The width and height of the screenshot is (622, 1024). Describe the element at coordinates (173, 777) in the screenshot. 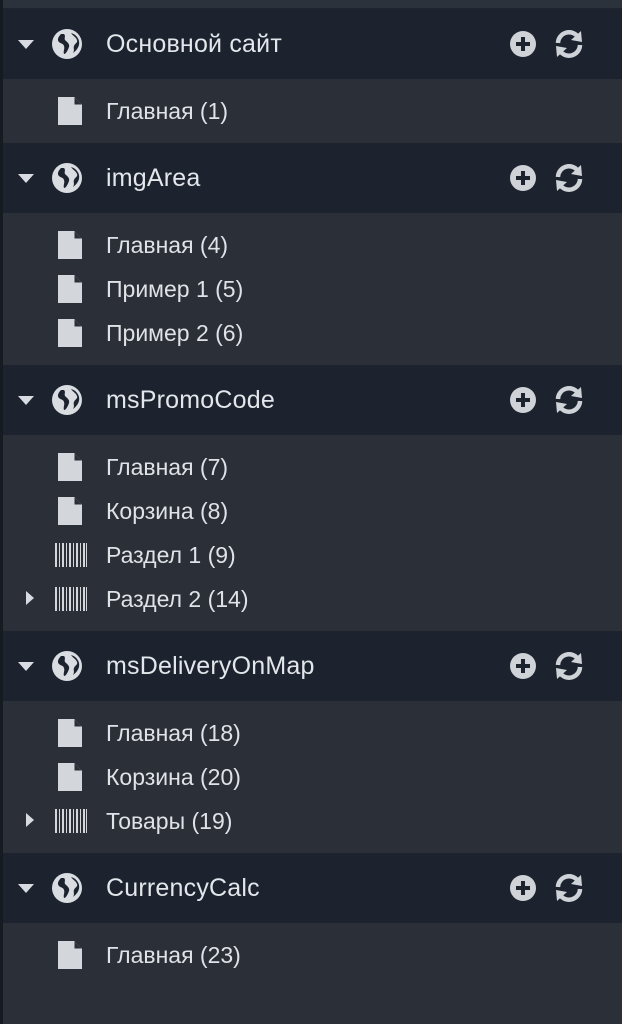

I see `tree-item-label: Корзина (20)` at that location.